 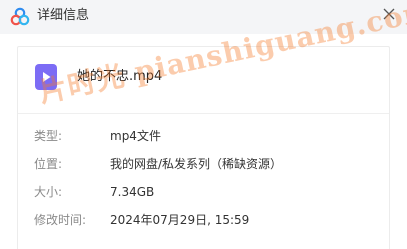 What do you see at coordinates (203, 17) in the screenshot?
I see `title-bar: 详细信息` at bounding box center [203, 17].